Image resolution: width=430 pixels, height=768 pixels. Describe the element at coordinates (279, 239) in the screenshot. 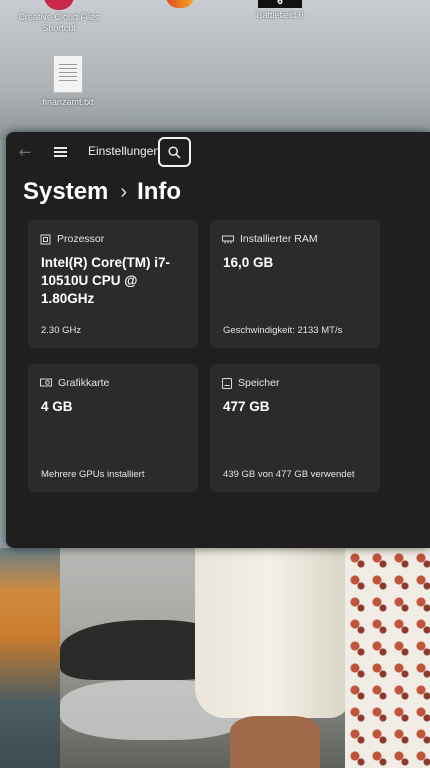

I see `card-title: Installierter RAM` at that location.